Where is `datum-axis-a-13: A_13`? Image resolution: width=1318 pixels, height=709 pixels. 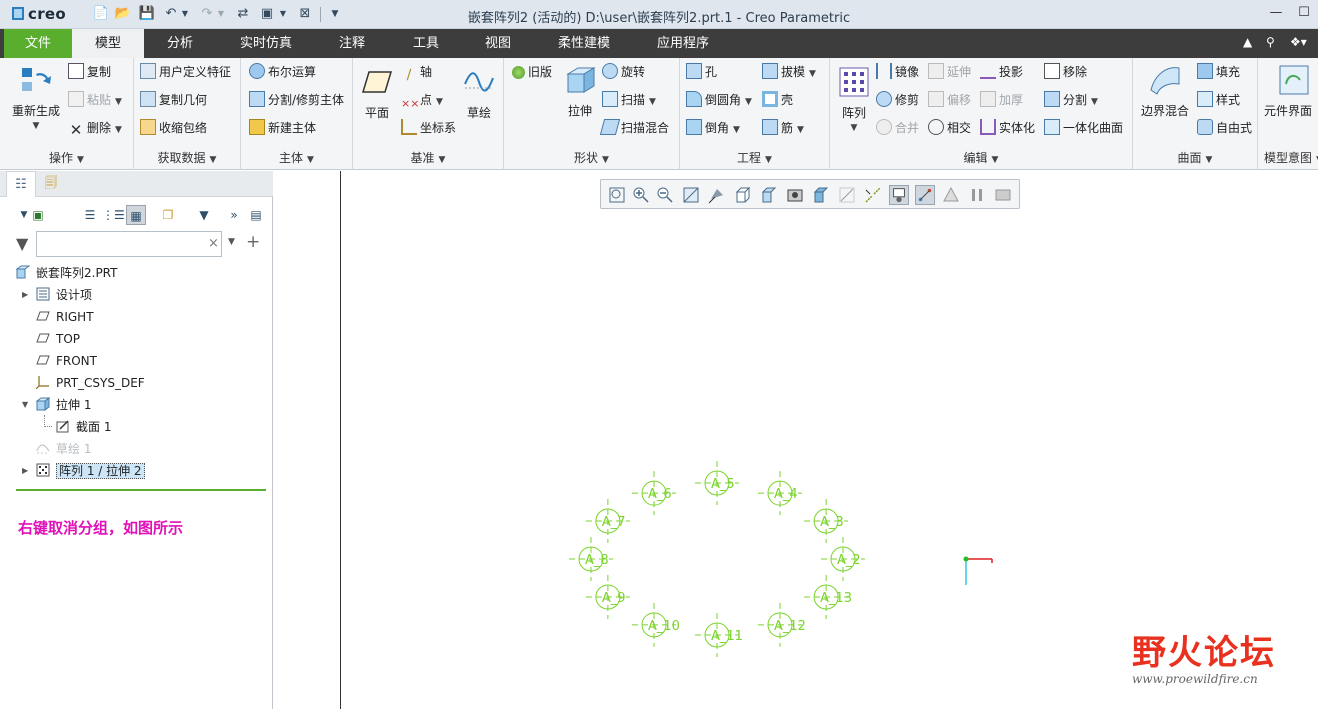
datum-axis-a-13: A_13 is located at coordinates (828, 597).